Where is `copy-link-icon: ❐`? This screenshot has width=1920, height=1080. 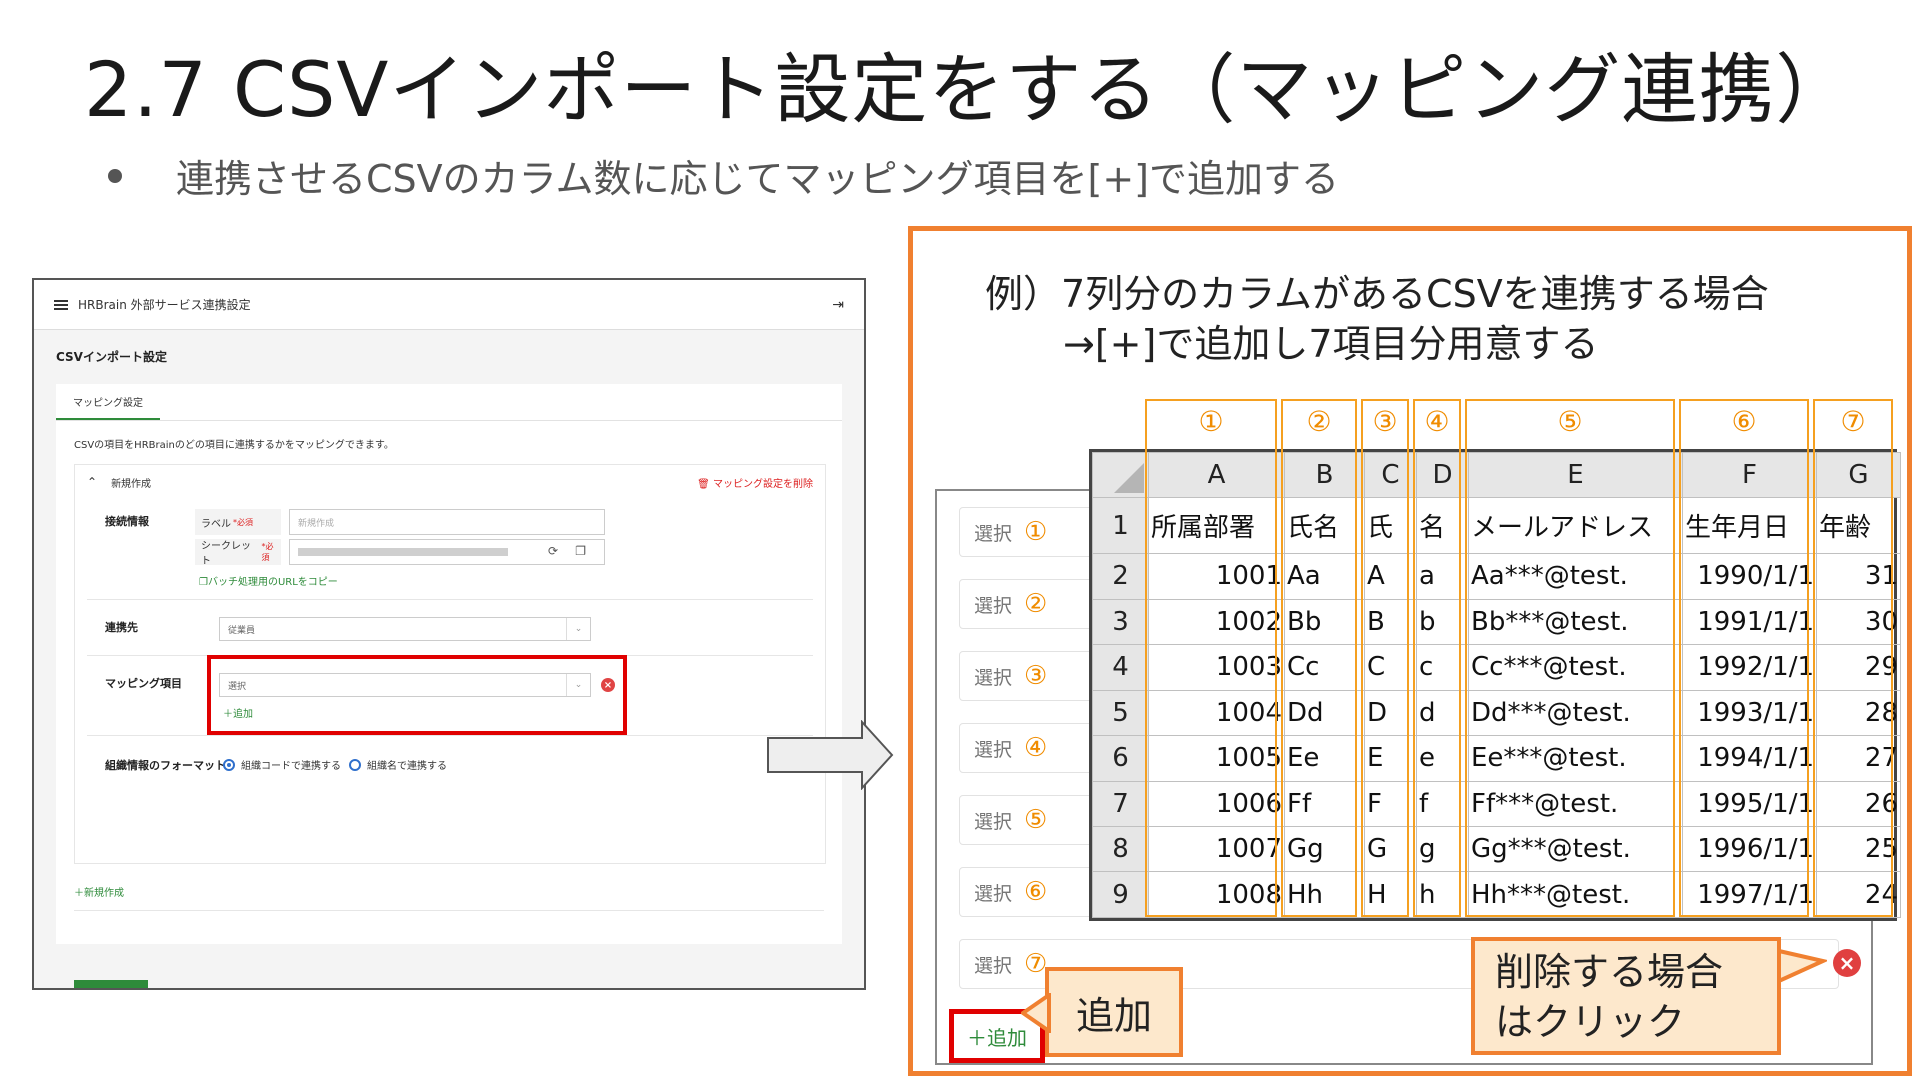
copy-link-icon: ❐ is located at coordinates (203, 582).